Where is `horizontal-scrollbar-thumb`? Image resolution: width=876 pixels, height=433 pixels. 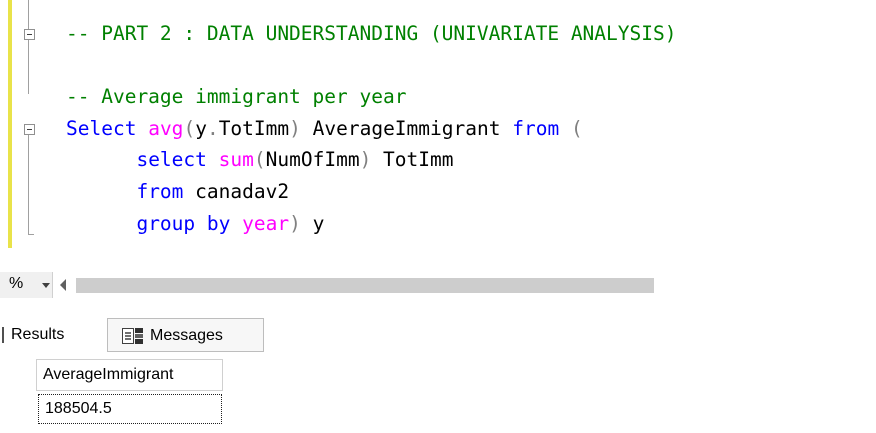
horizontal-scrollbar-thumb is located at coordinates (365, 285).